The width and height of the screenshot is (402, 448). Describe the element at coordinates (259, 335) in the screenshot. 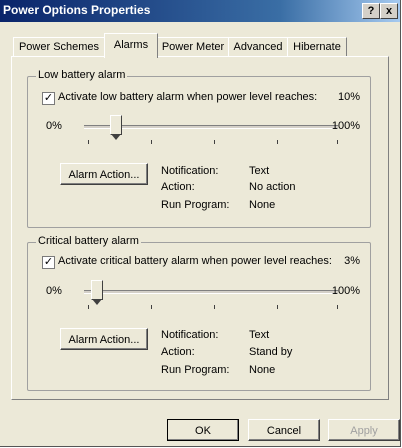

I see `critical-notification-value: Text` at that location.